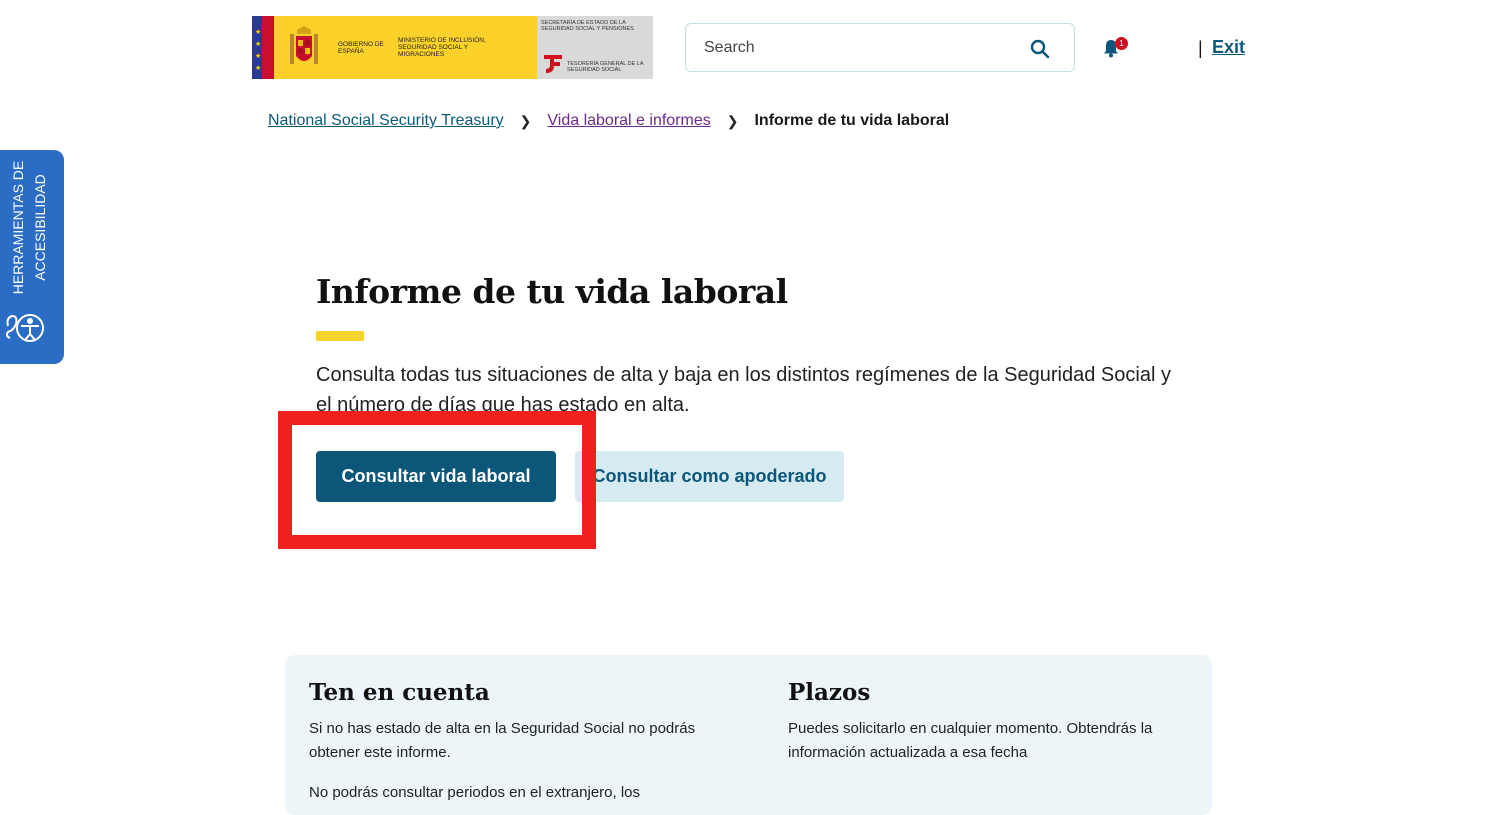 The image size is (1494, 815). What do you see at coordinates (340, 336) in the screenshot?
I see `title-accent-bar` at bounding box center [340, 336].